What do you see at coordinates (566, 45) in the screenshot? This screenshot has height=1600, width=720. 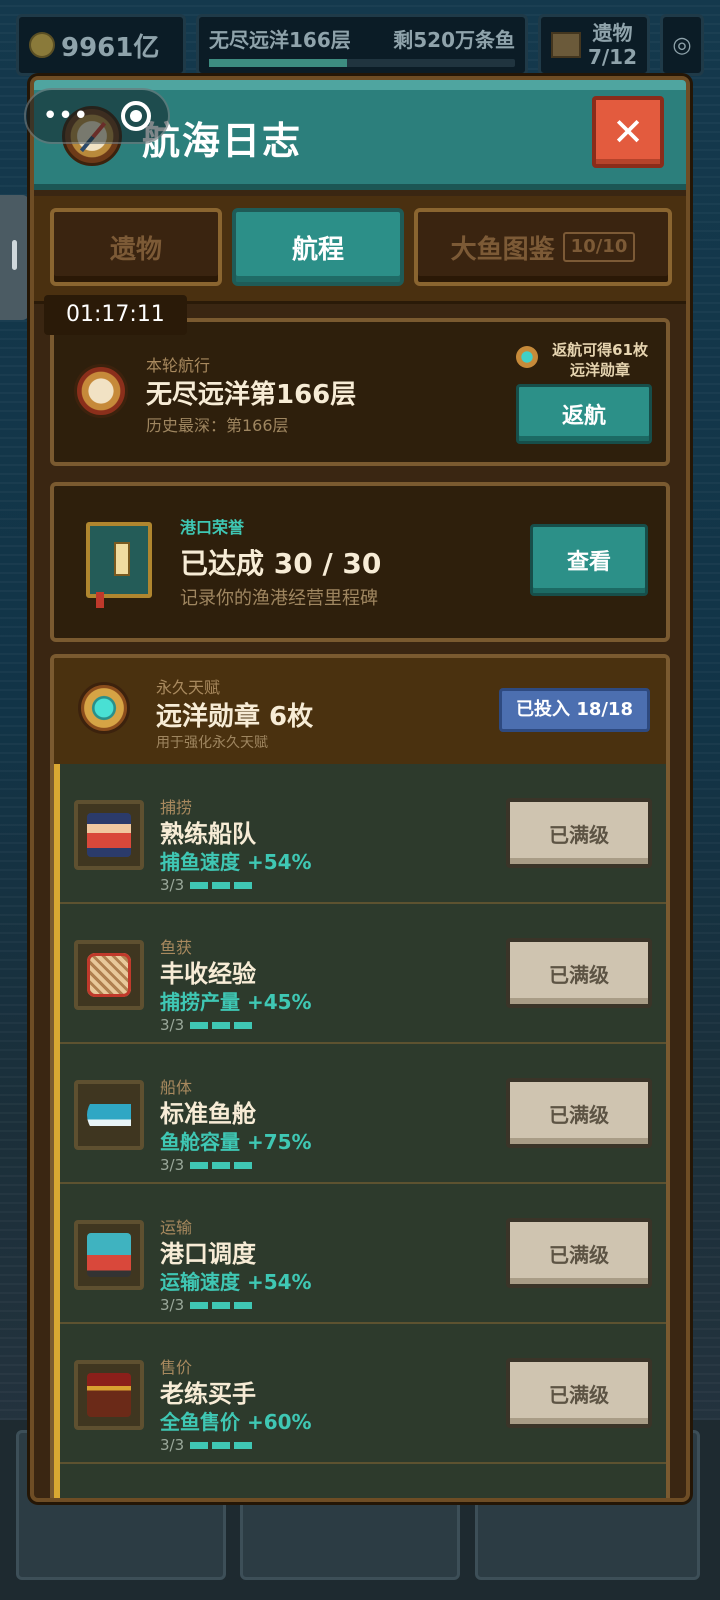 I see `chest-icon` at bounding box center [566, 45].